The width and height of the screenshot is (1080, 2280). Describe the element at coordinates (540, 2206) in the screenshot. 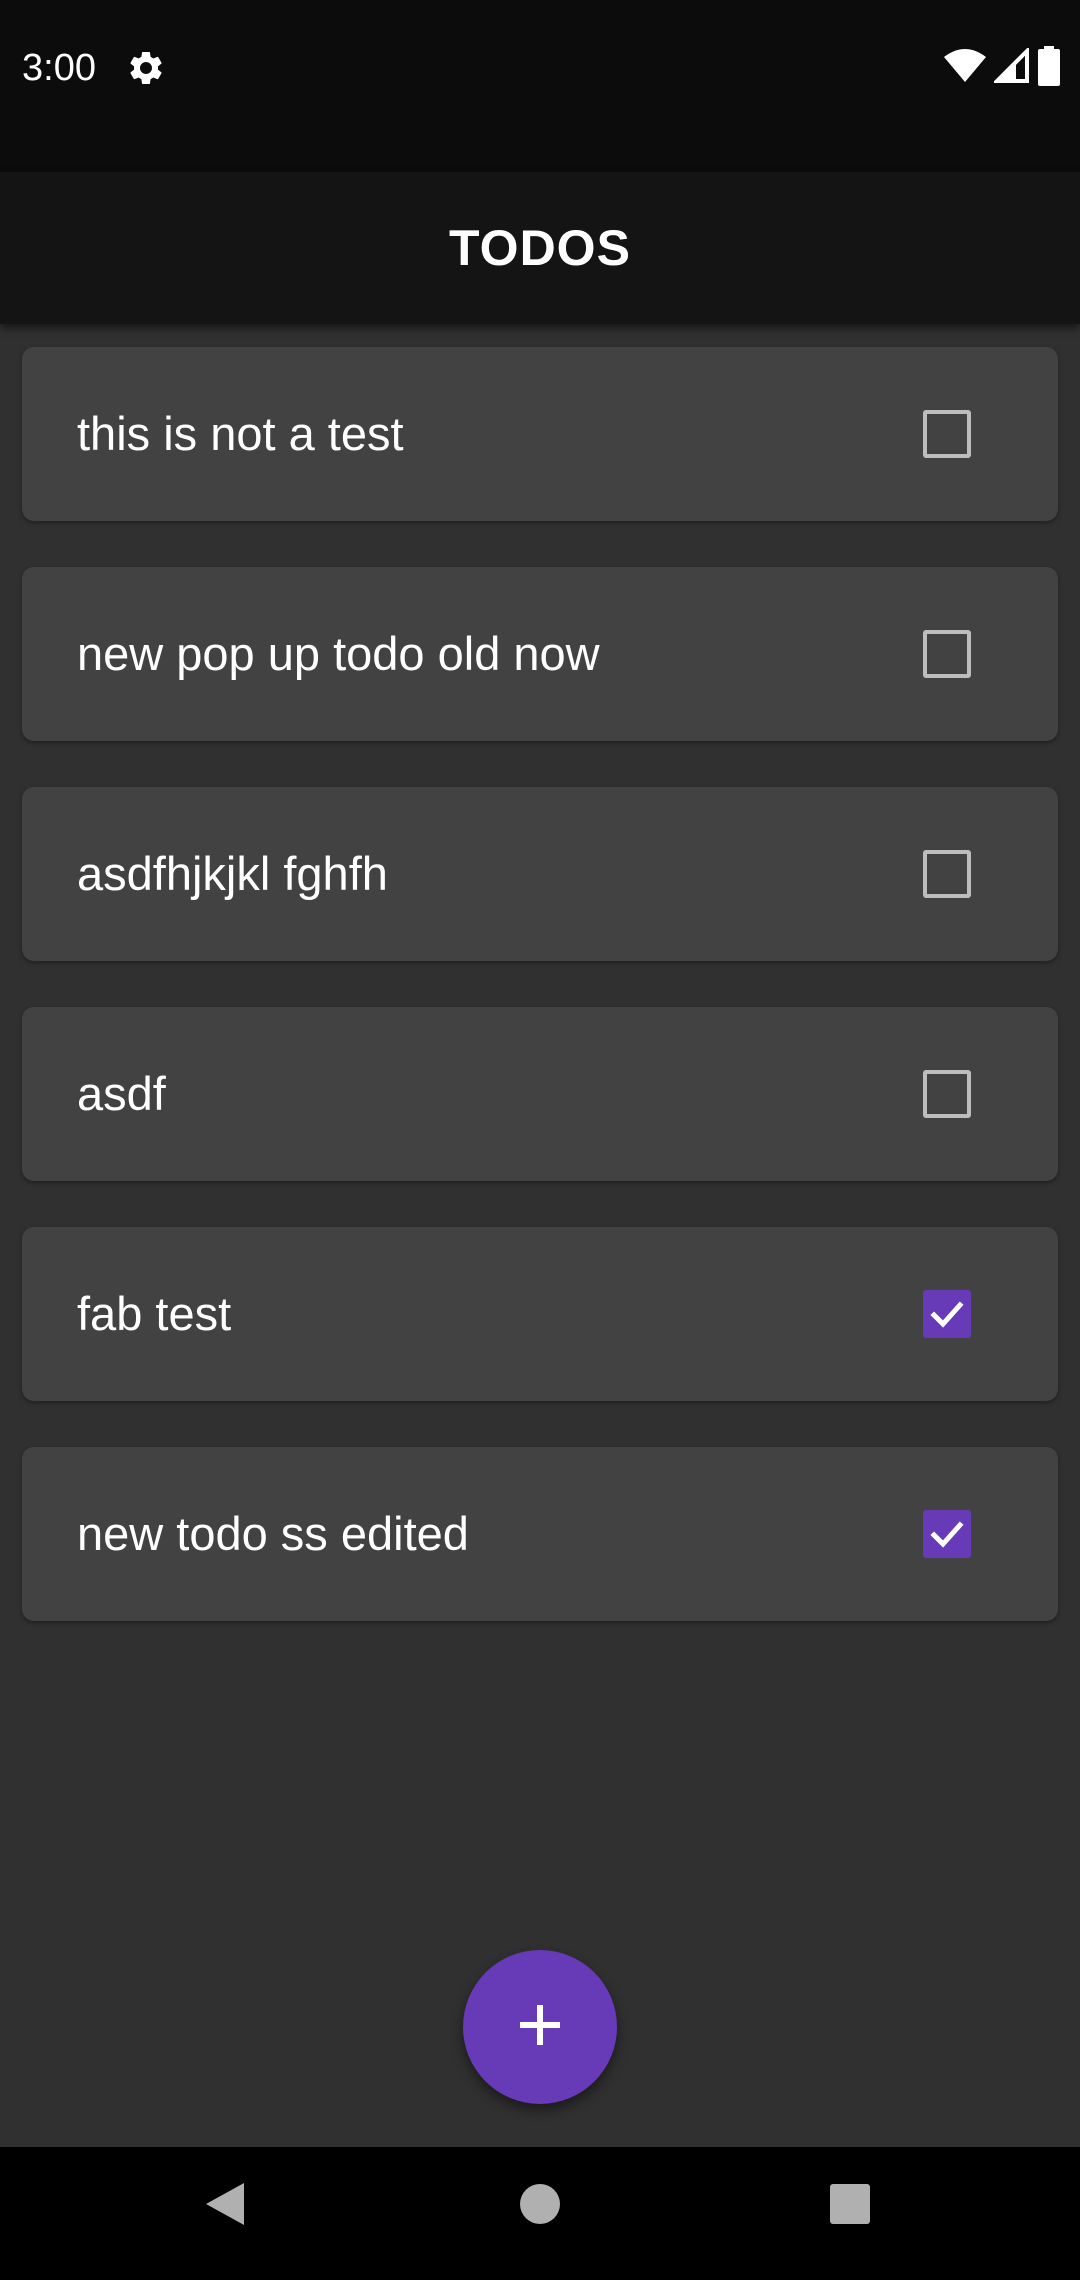

I see `home-icon` at that location.